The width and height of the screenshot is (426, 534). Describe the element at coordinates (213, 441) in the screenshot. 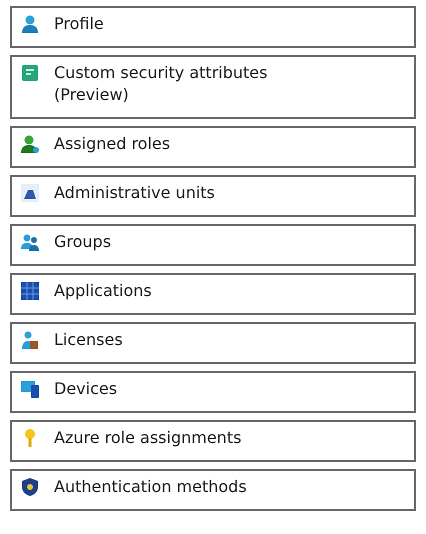

I see `menu-item: Azure role assignments` at that location.